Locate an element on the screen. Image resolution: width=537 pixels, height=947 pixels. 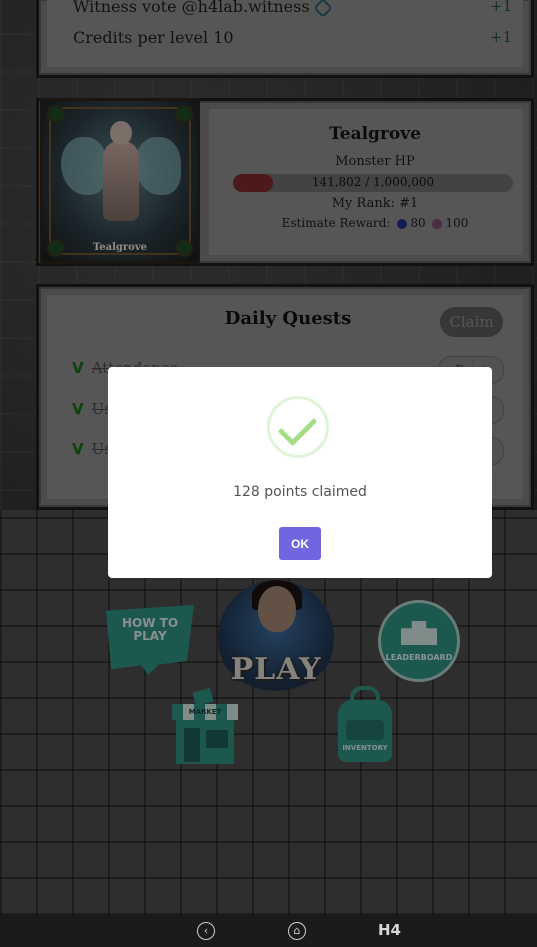
success-icon is located at coordinates (298, 427).